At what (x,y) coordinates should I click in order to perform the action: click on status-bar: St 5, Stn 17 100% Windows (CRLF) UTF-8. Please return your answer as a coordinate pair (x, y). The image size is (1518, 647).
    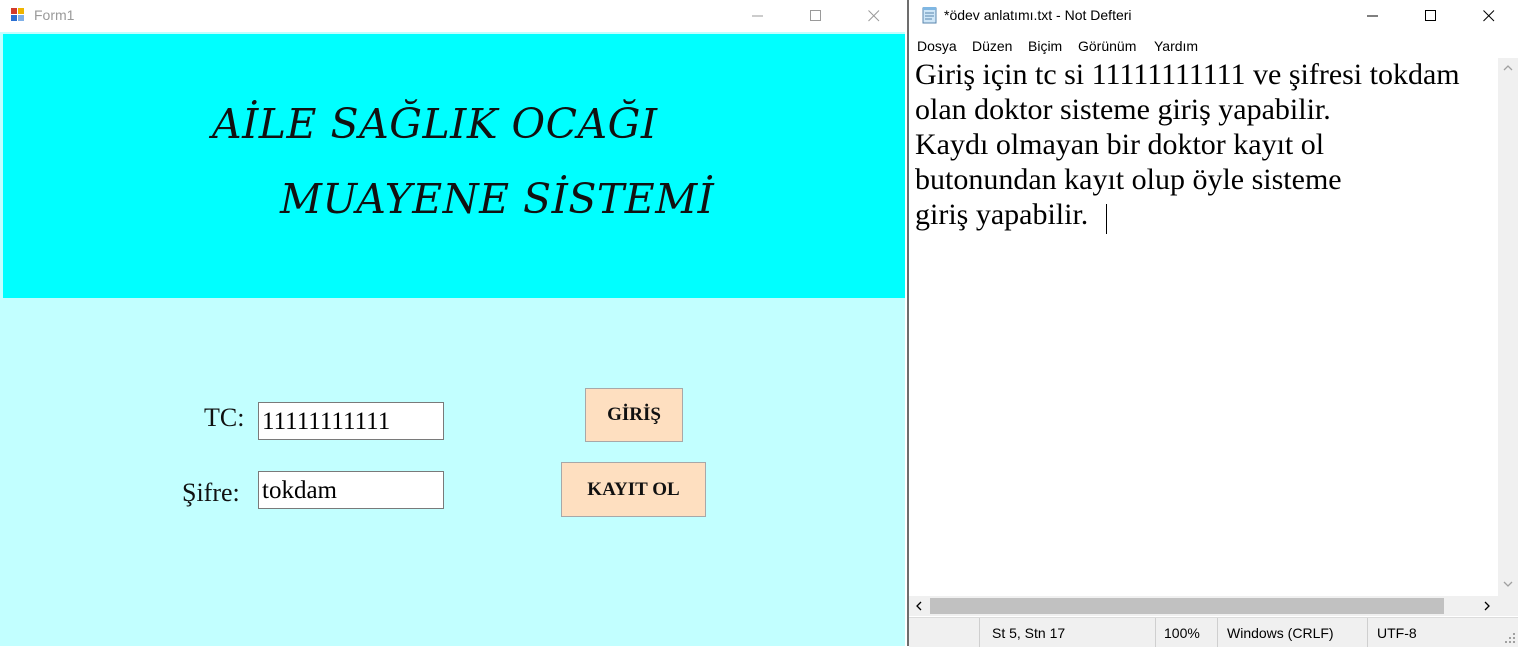
    Looking at the image, I should click on (1213, 632).